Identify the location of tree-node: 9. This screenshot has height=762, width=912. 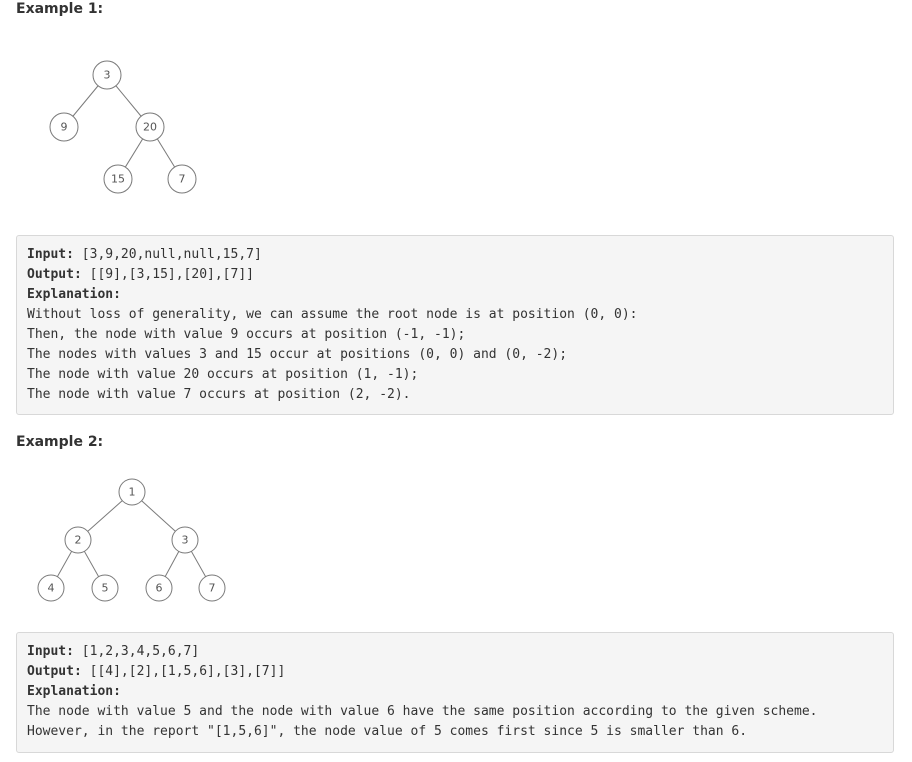
(64, 127).